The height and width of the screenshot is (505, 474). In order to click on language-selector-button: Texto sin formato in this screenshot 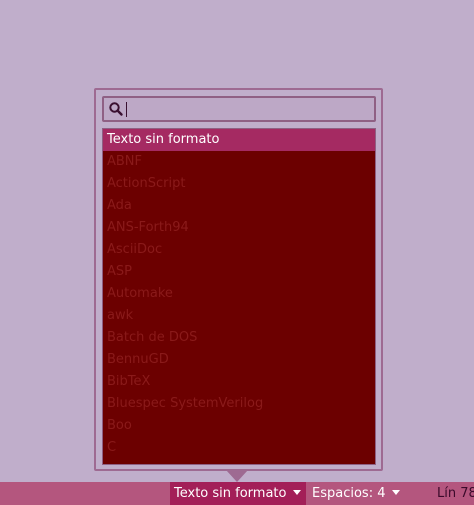, I will do `click(238, 493)`.